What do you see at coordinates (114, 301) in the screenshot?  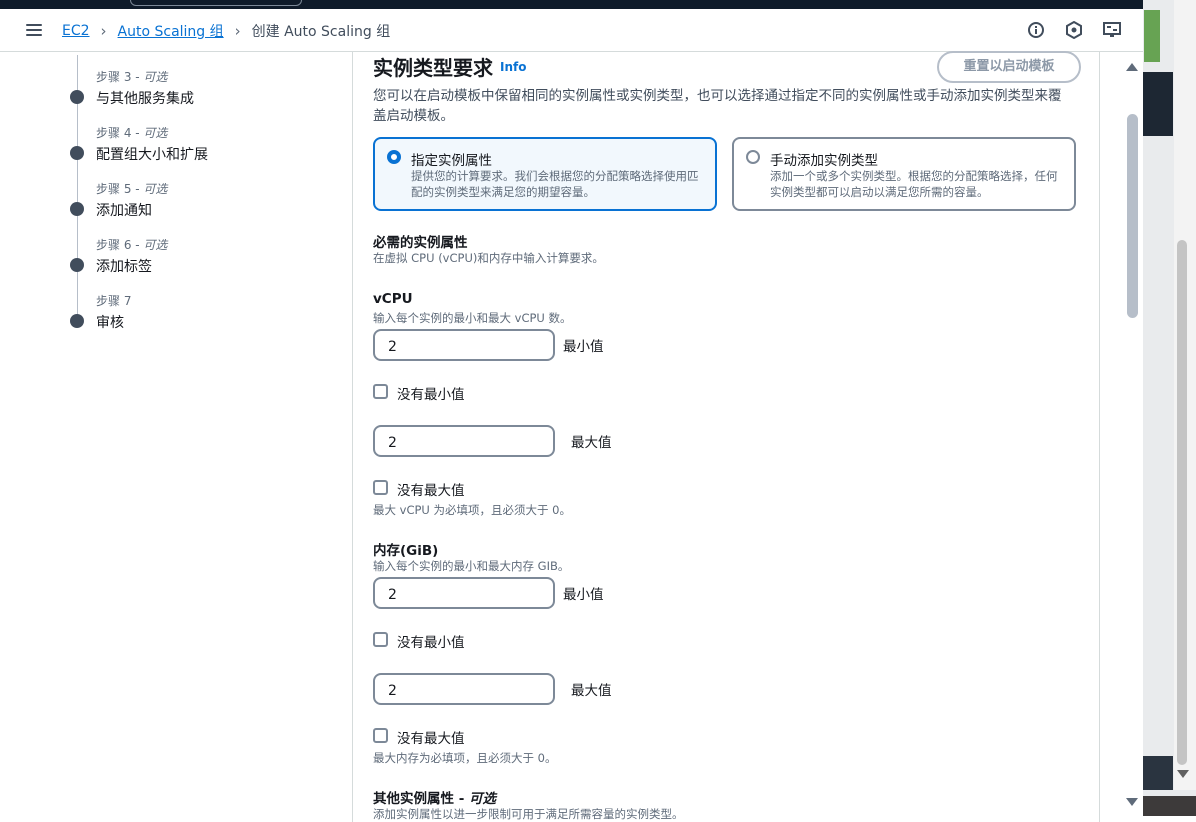 I see `step-label: 步骤 7` at bounding box center [114, 301].